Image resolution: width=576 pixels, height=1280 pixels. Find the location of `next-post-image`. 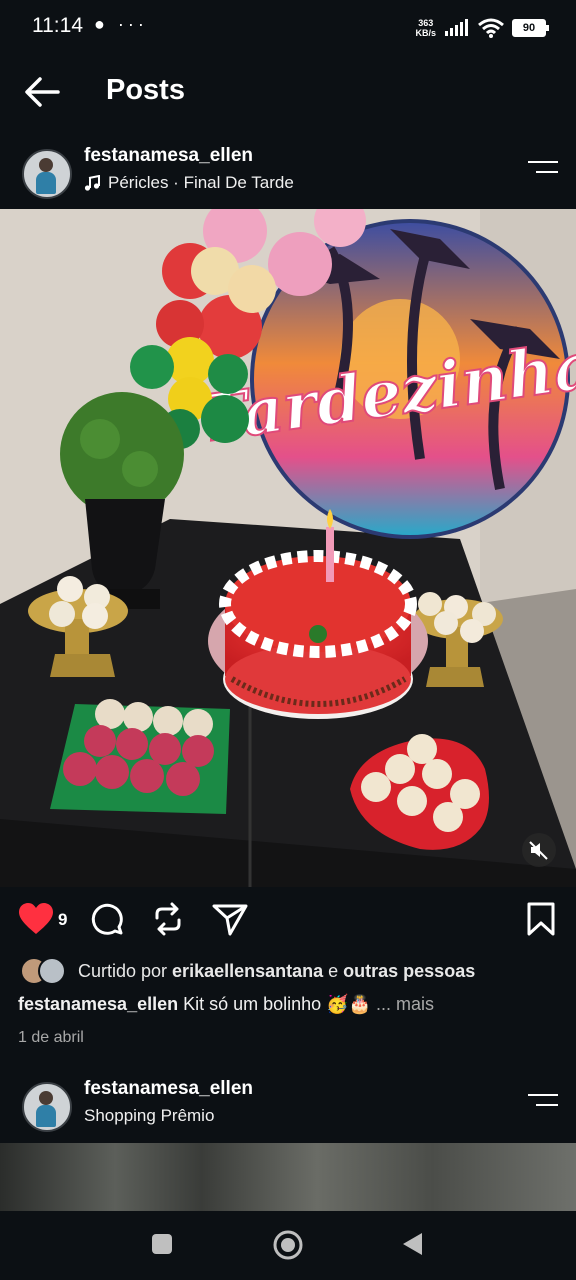

next-post-image is located at coordinates (288, 1177).